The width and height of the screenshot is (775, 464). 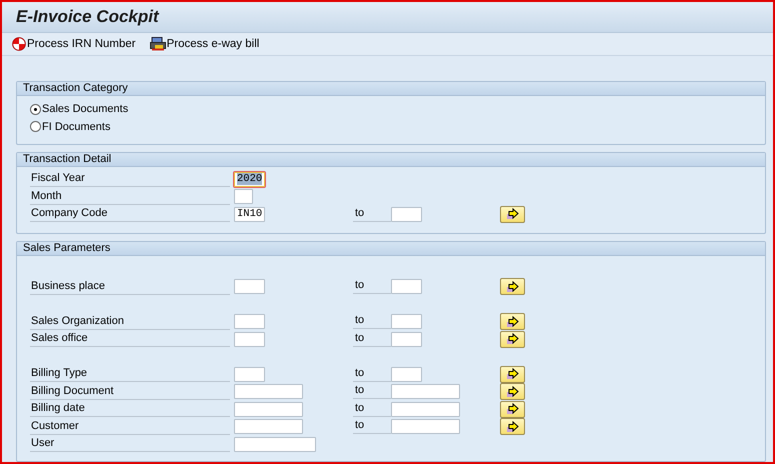 What do you see at coordinates (74, 43) in the screenshot?
I see `toolbar-button: Process IRN Number` at bounding box center [74, 43].